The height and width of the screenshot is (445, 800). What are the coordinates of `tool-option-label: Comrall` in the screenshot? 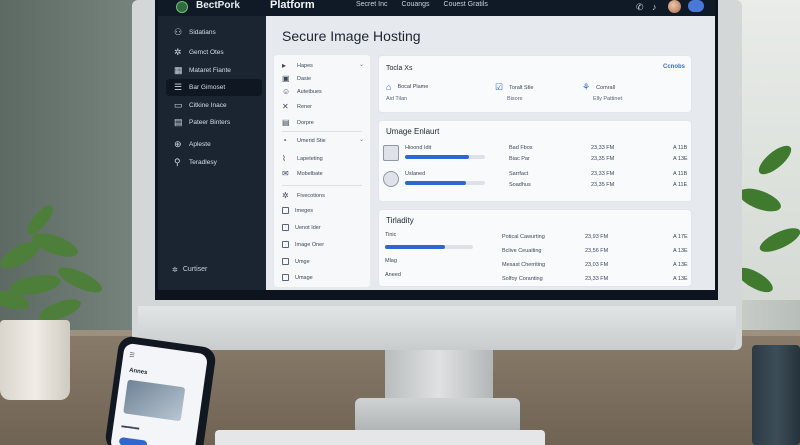 It's located at (606, 87).